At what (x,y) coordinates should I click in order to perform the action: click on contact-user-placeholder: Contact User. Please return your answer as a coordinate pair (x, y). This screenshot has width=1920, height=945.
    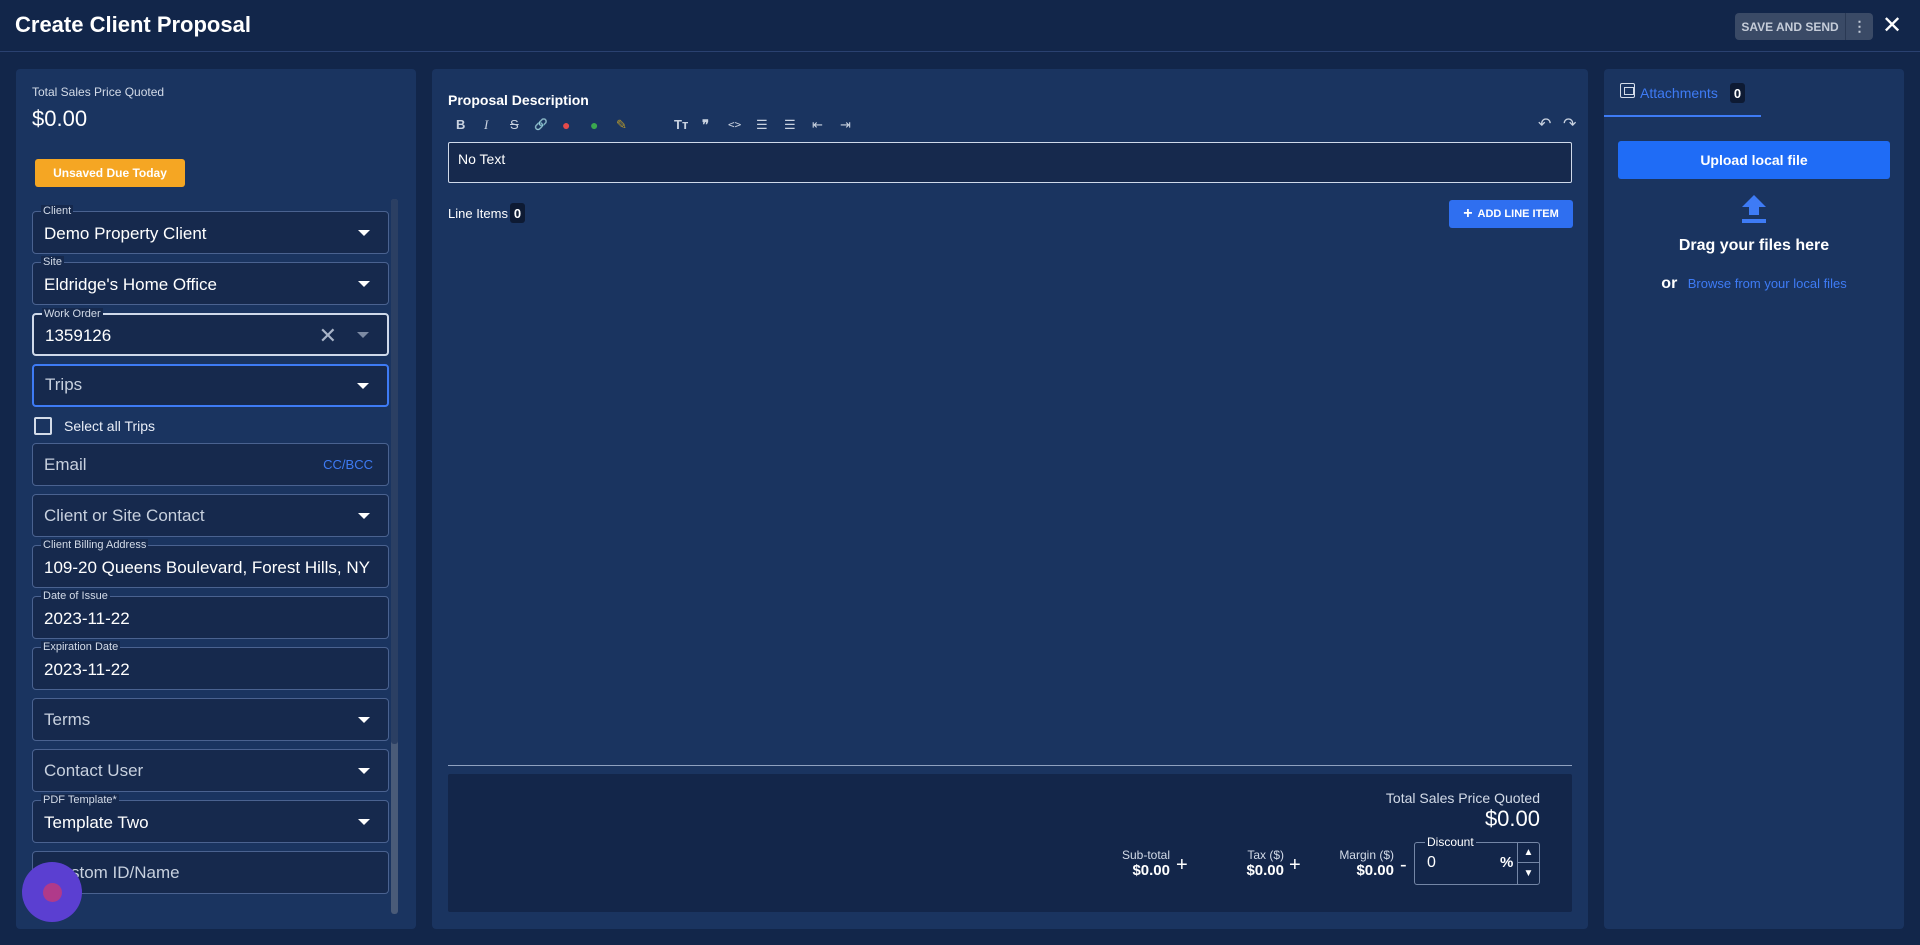
    Looking at the image, I should click on (94, 770).